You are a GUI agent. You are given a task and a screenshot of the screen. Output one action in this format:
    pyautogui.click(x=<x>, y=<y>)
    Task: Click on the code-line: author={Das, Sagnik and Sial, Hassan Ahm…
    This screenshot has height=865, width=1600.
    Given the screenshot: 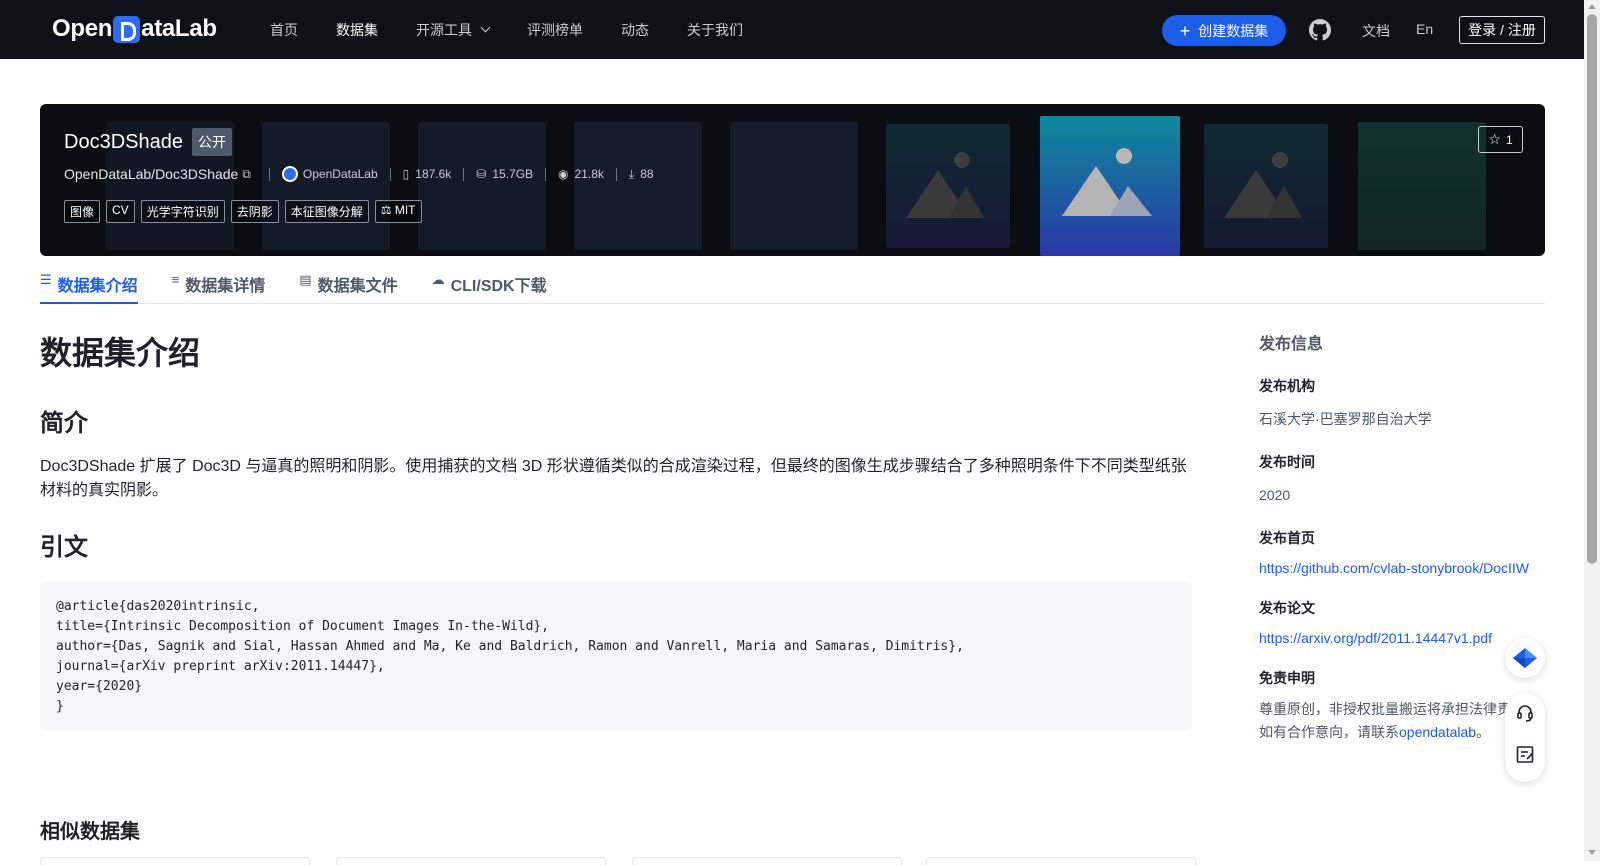 What is the action you would take?
    pyautogui.click(x=510, y=646)
    